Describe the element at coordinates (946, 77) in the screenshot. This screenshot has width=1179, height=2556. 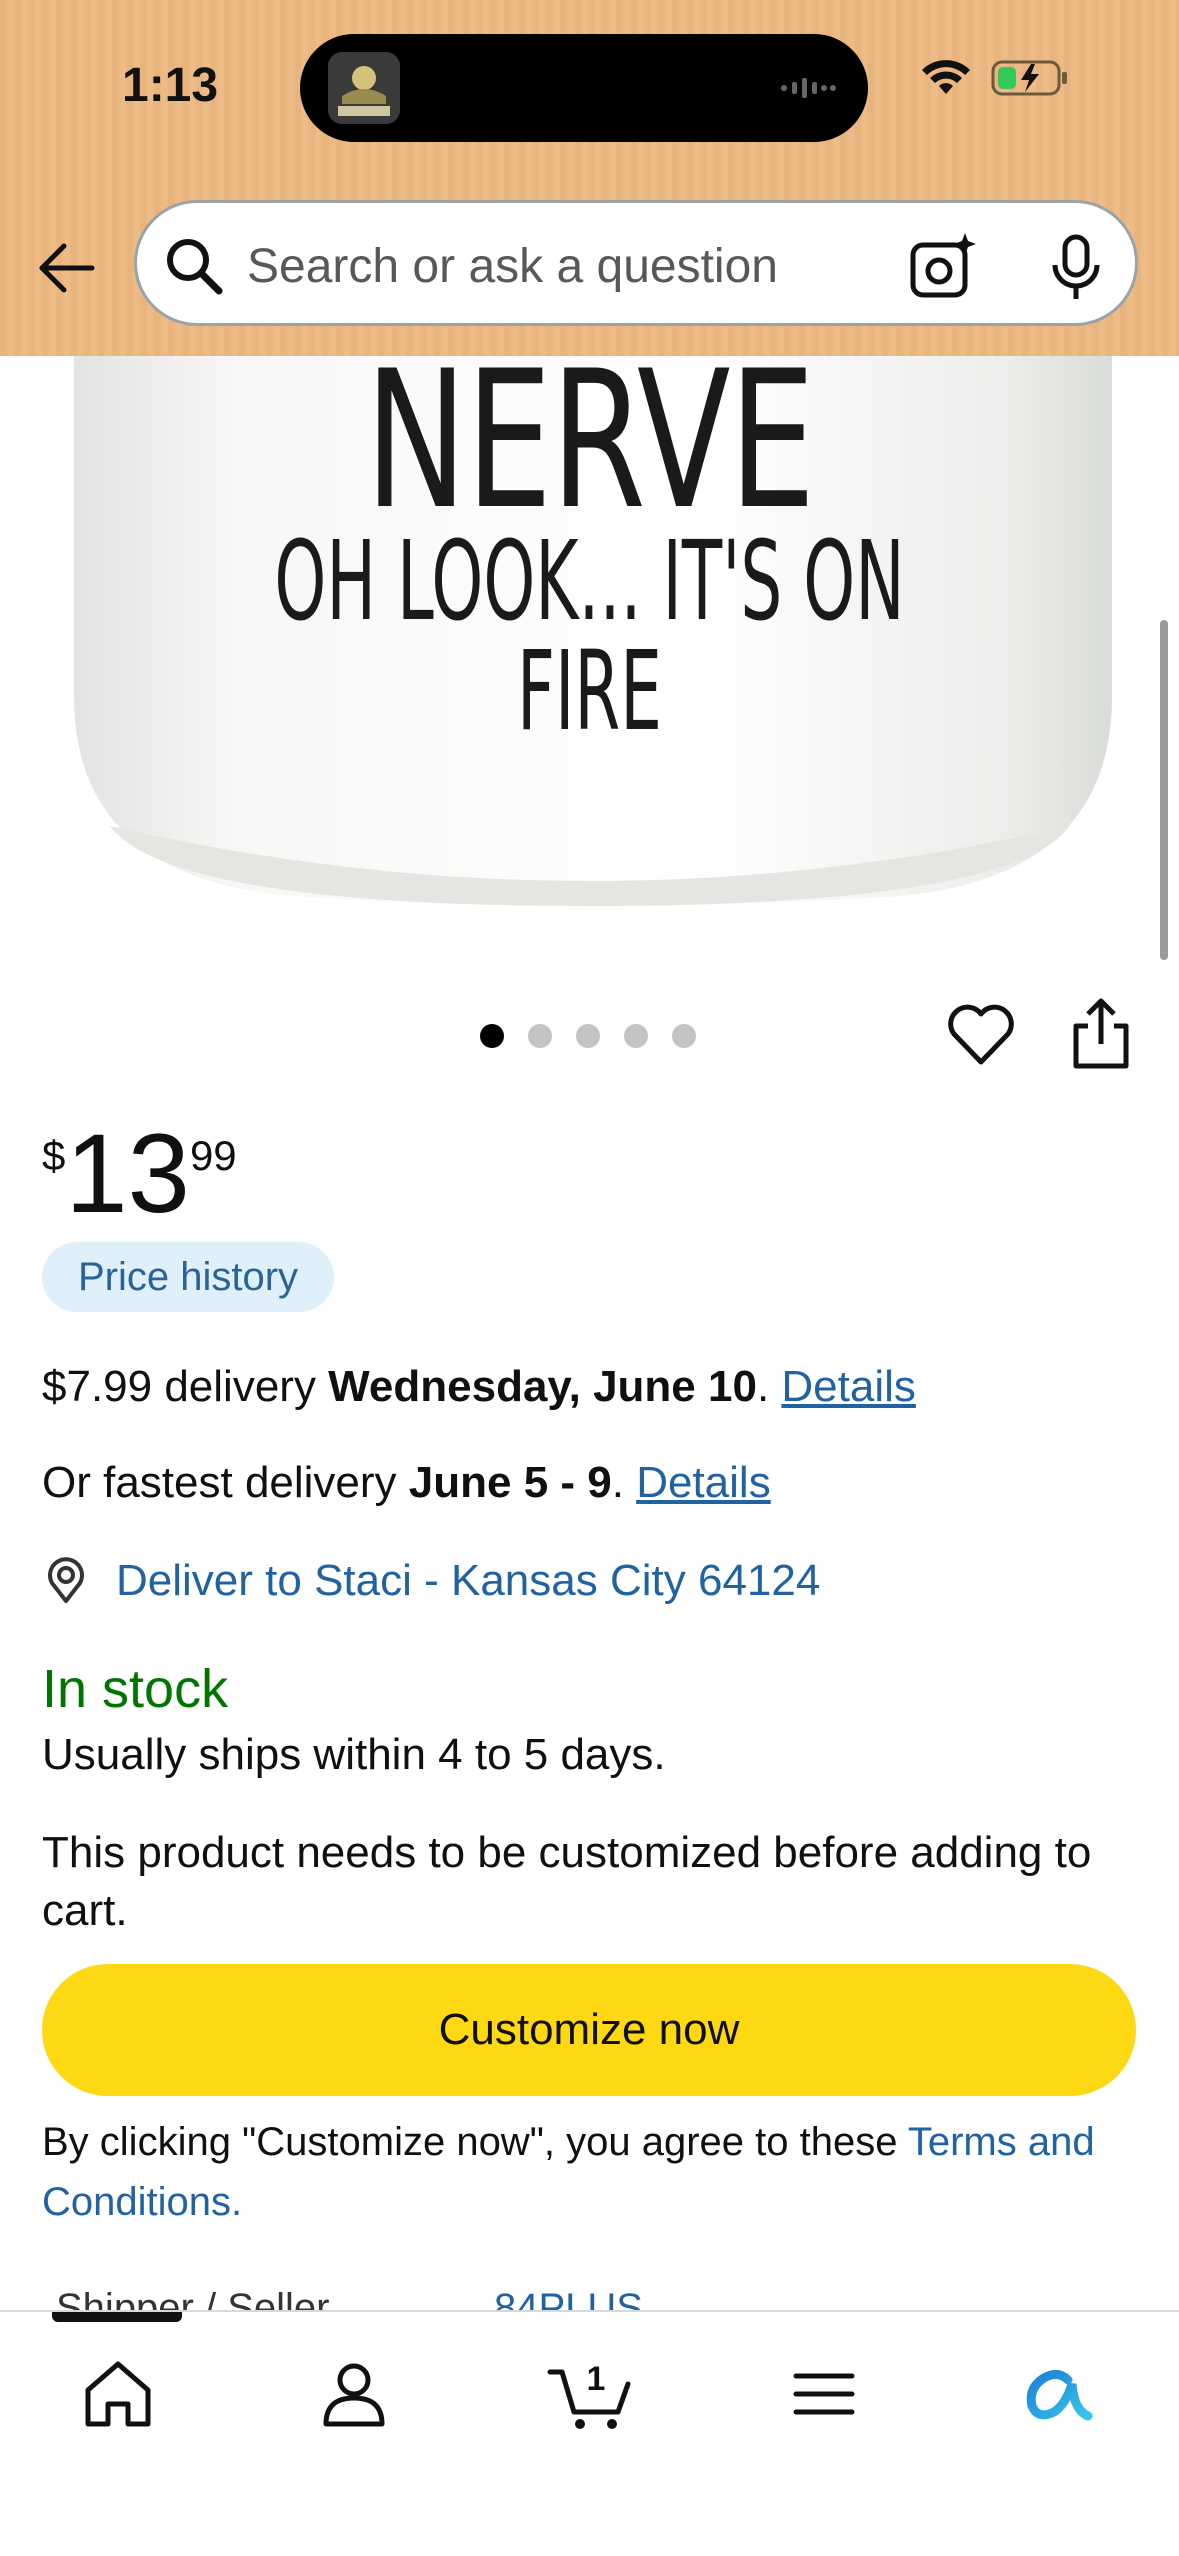
I see `wifi-icon` at that location.